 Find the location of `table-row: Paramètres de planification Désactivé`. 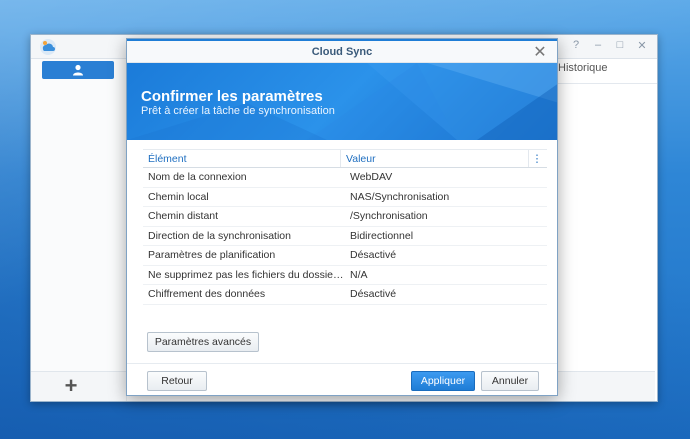

table-row: Paramètres de planification Désactivé is located at coordinates (345, 256).